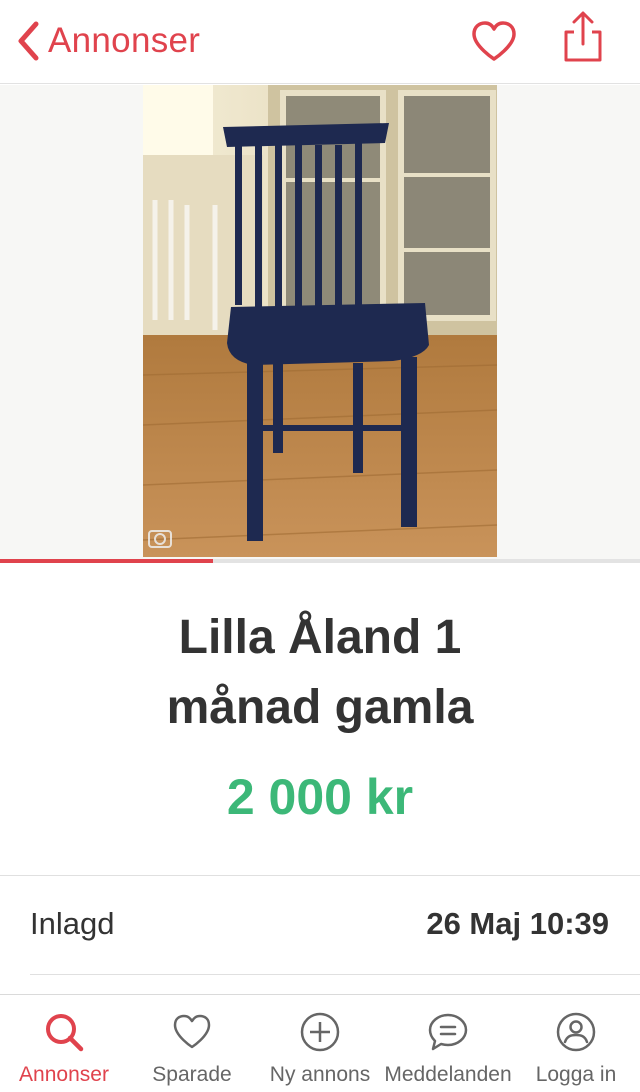 This screenshot has width=640, height=1092. I want to click on tab-annonser: Annonser, so click(64, 1043).